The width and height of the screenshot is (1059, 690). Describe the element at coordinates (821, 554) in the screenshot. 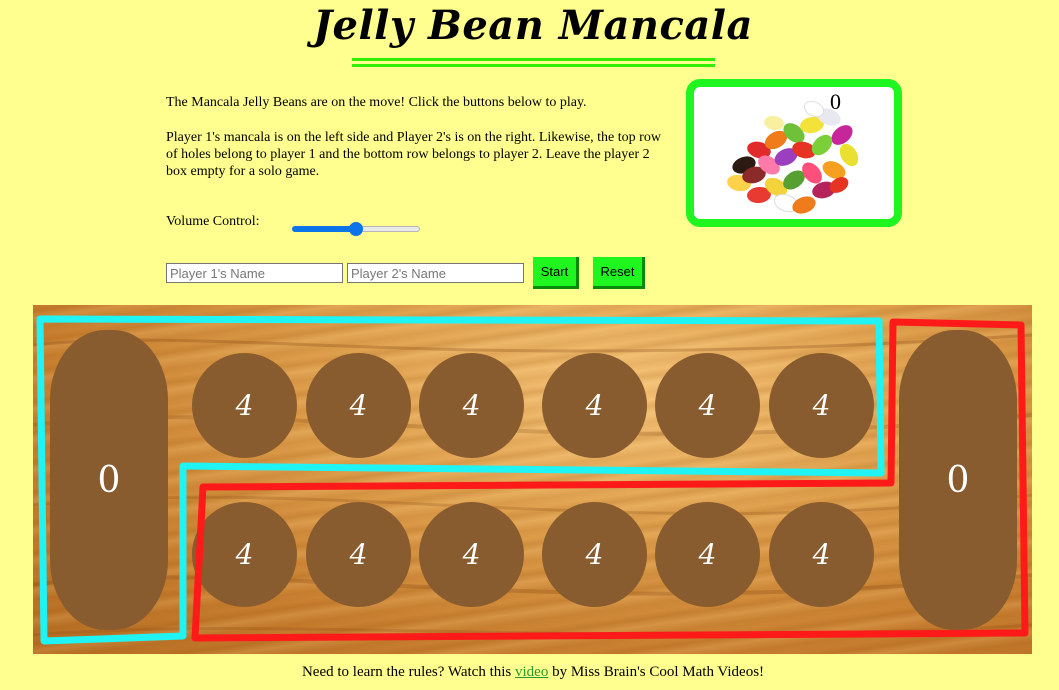

I see `pit-bottom-6: 4` at that location.